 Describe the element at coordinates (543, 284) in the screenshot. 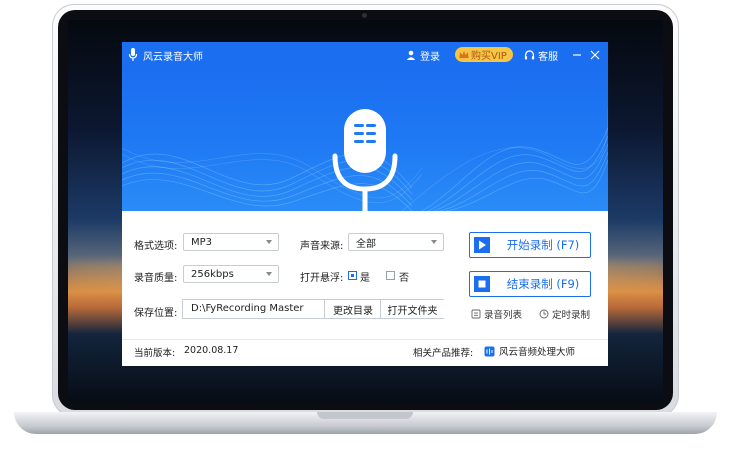

I see `stop-record-label: 结束录制 (F9)` at that location.